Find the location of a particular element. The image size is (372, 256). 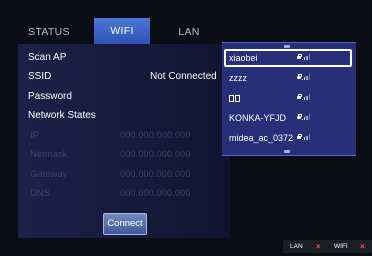

lan-disconnected-icon: × is located at coordinates (318, 246).